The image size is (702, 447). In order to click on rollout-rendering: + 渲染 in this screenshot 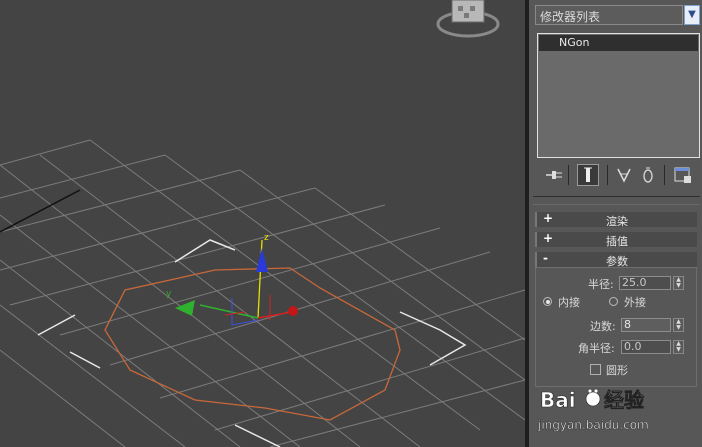, I will do `click(616, 219)`.